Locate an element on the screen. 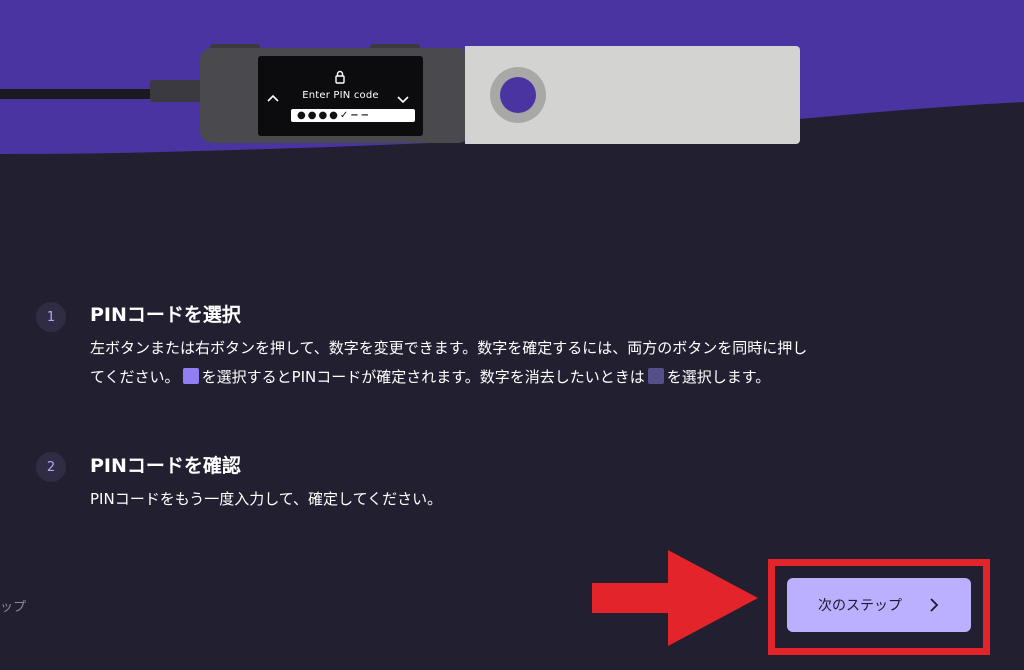 Image resolution: width=1024 pixels, height=670 pixels. chevron-right-icon is located at coordinates (934, 605).